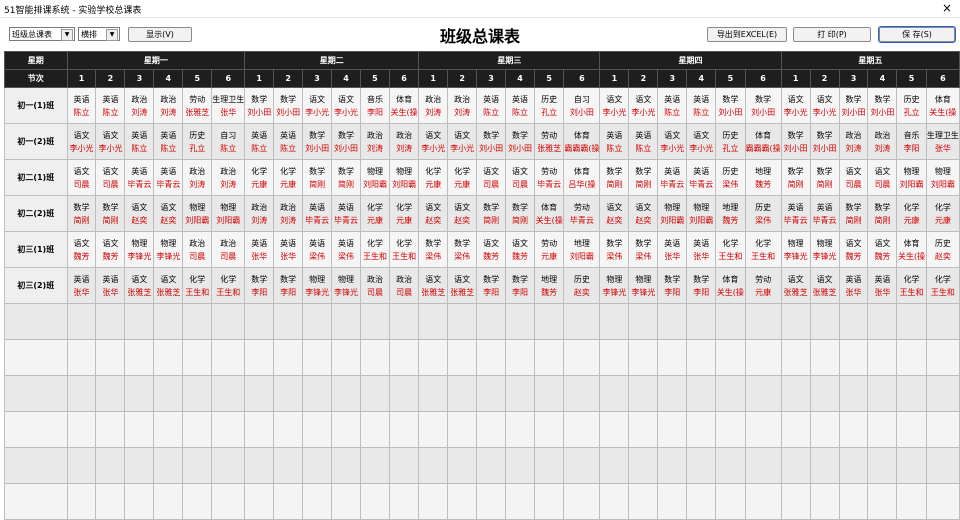  I want to click on lesson-cell: 化学 元康, so click(433, 177).